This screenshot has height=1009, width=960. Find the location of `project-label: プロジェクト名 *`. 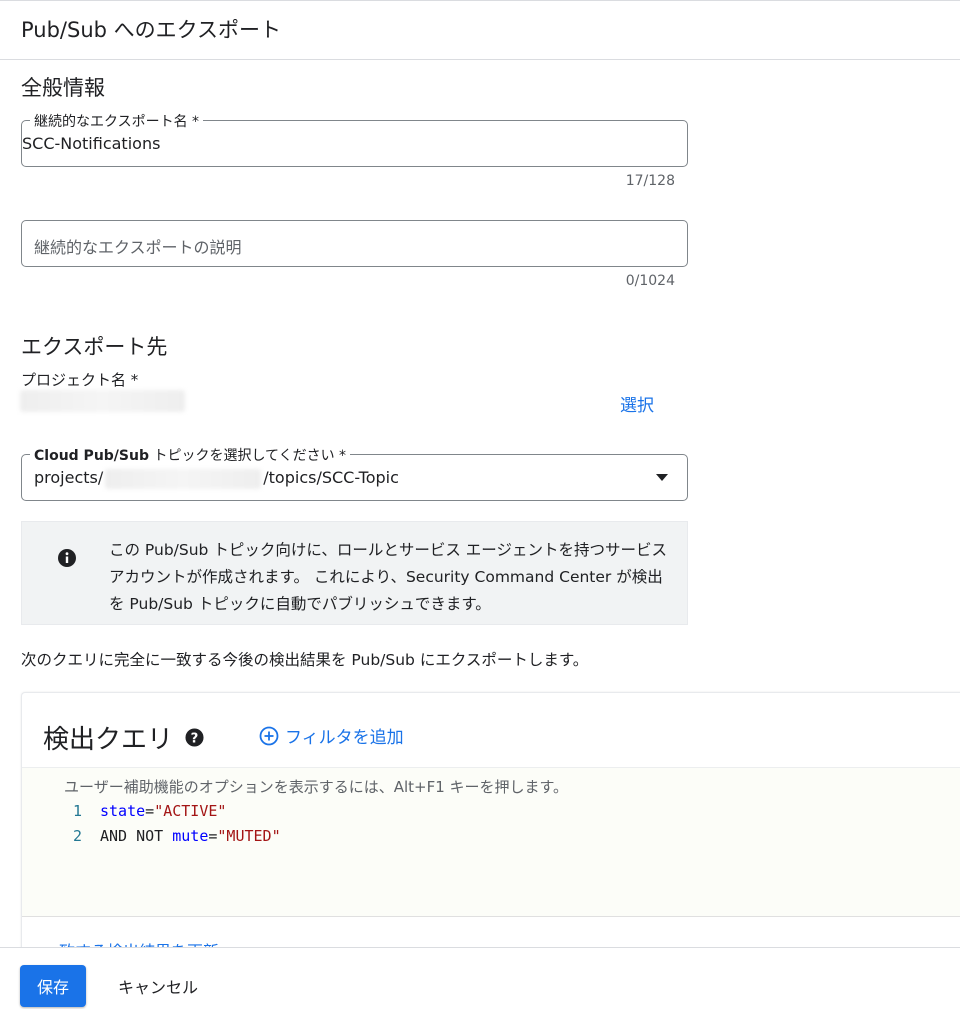

project-label: プロジェクト名 * is located at coordinates (80, 380).